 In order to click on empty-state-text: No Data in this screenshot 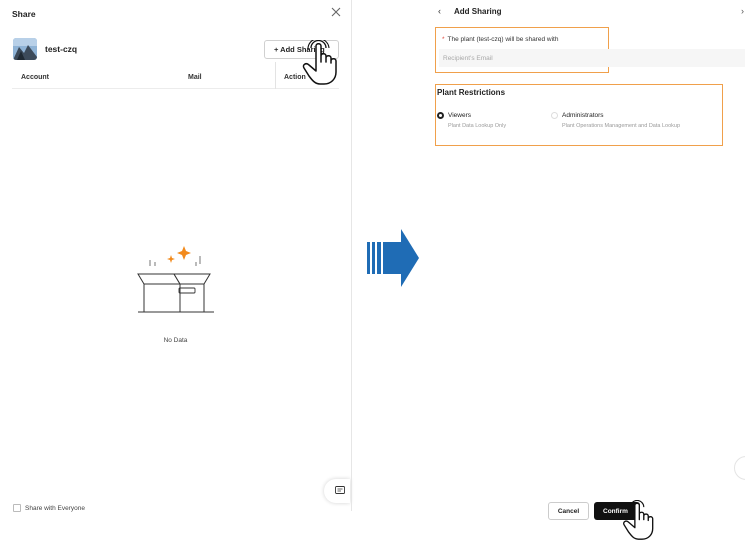, I will do `click(175, 340)`.